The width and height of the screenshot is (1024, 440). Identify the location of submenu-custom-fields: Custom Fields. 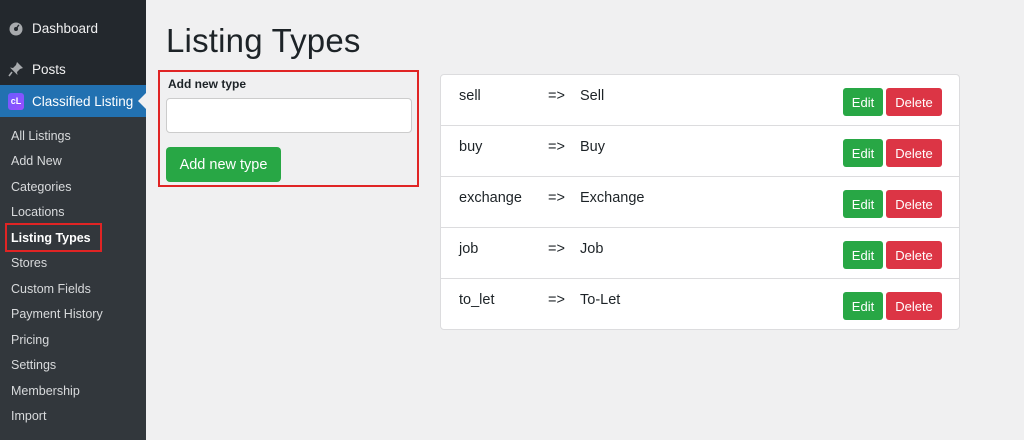
(51, 289).